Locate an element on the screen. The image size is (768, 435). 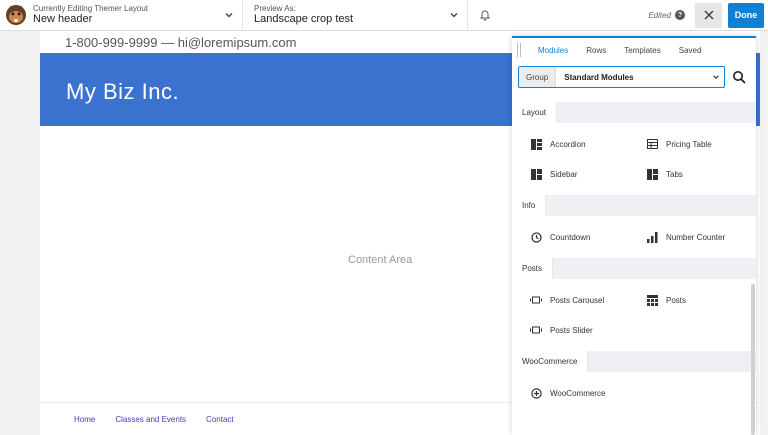
tab-modules: Modules is located at coordinates (551, 50).